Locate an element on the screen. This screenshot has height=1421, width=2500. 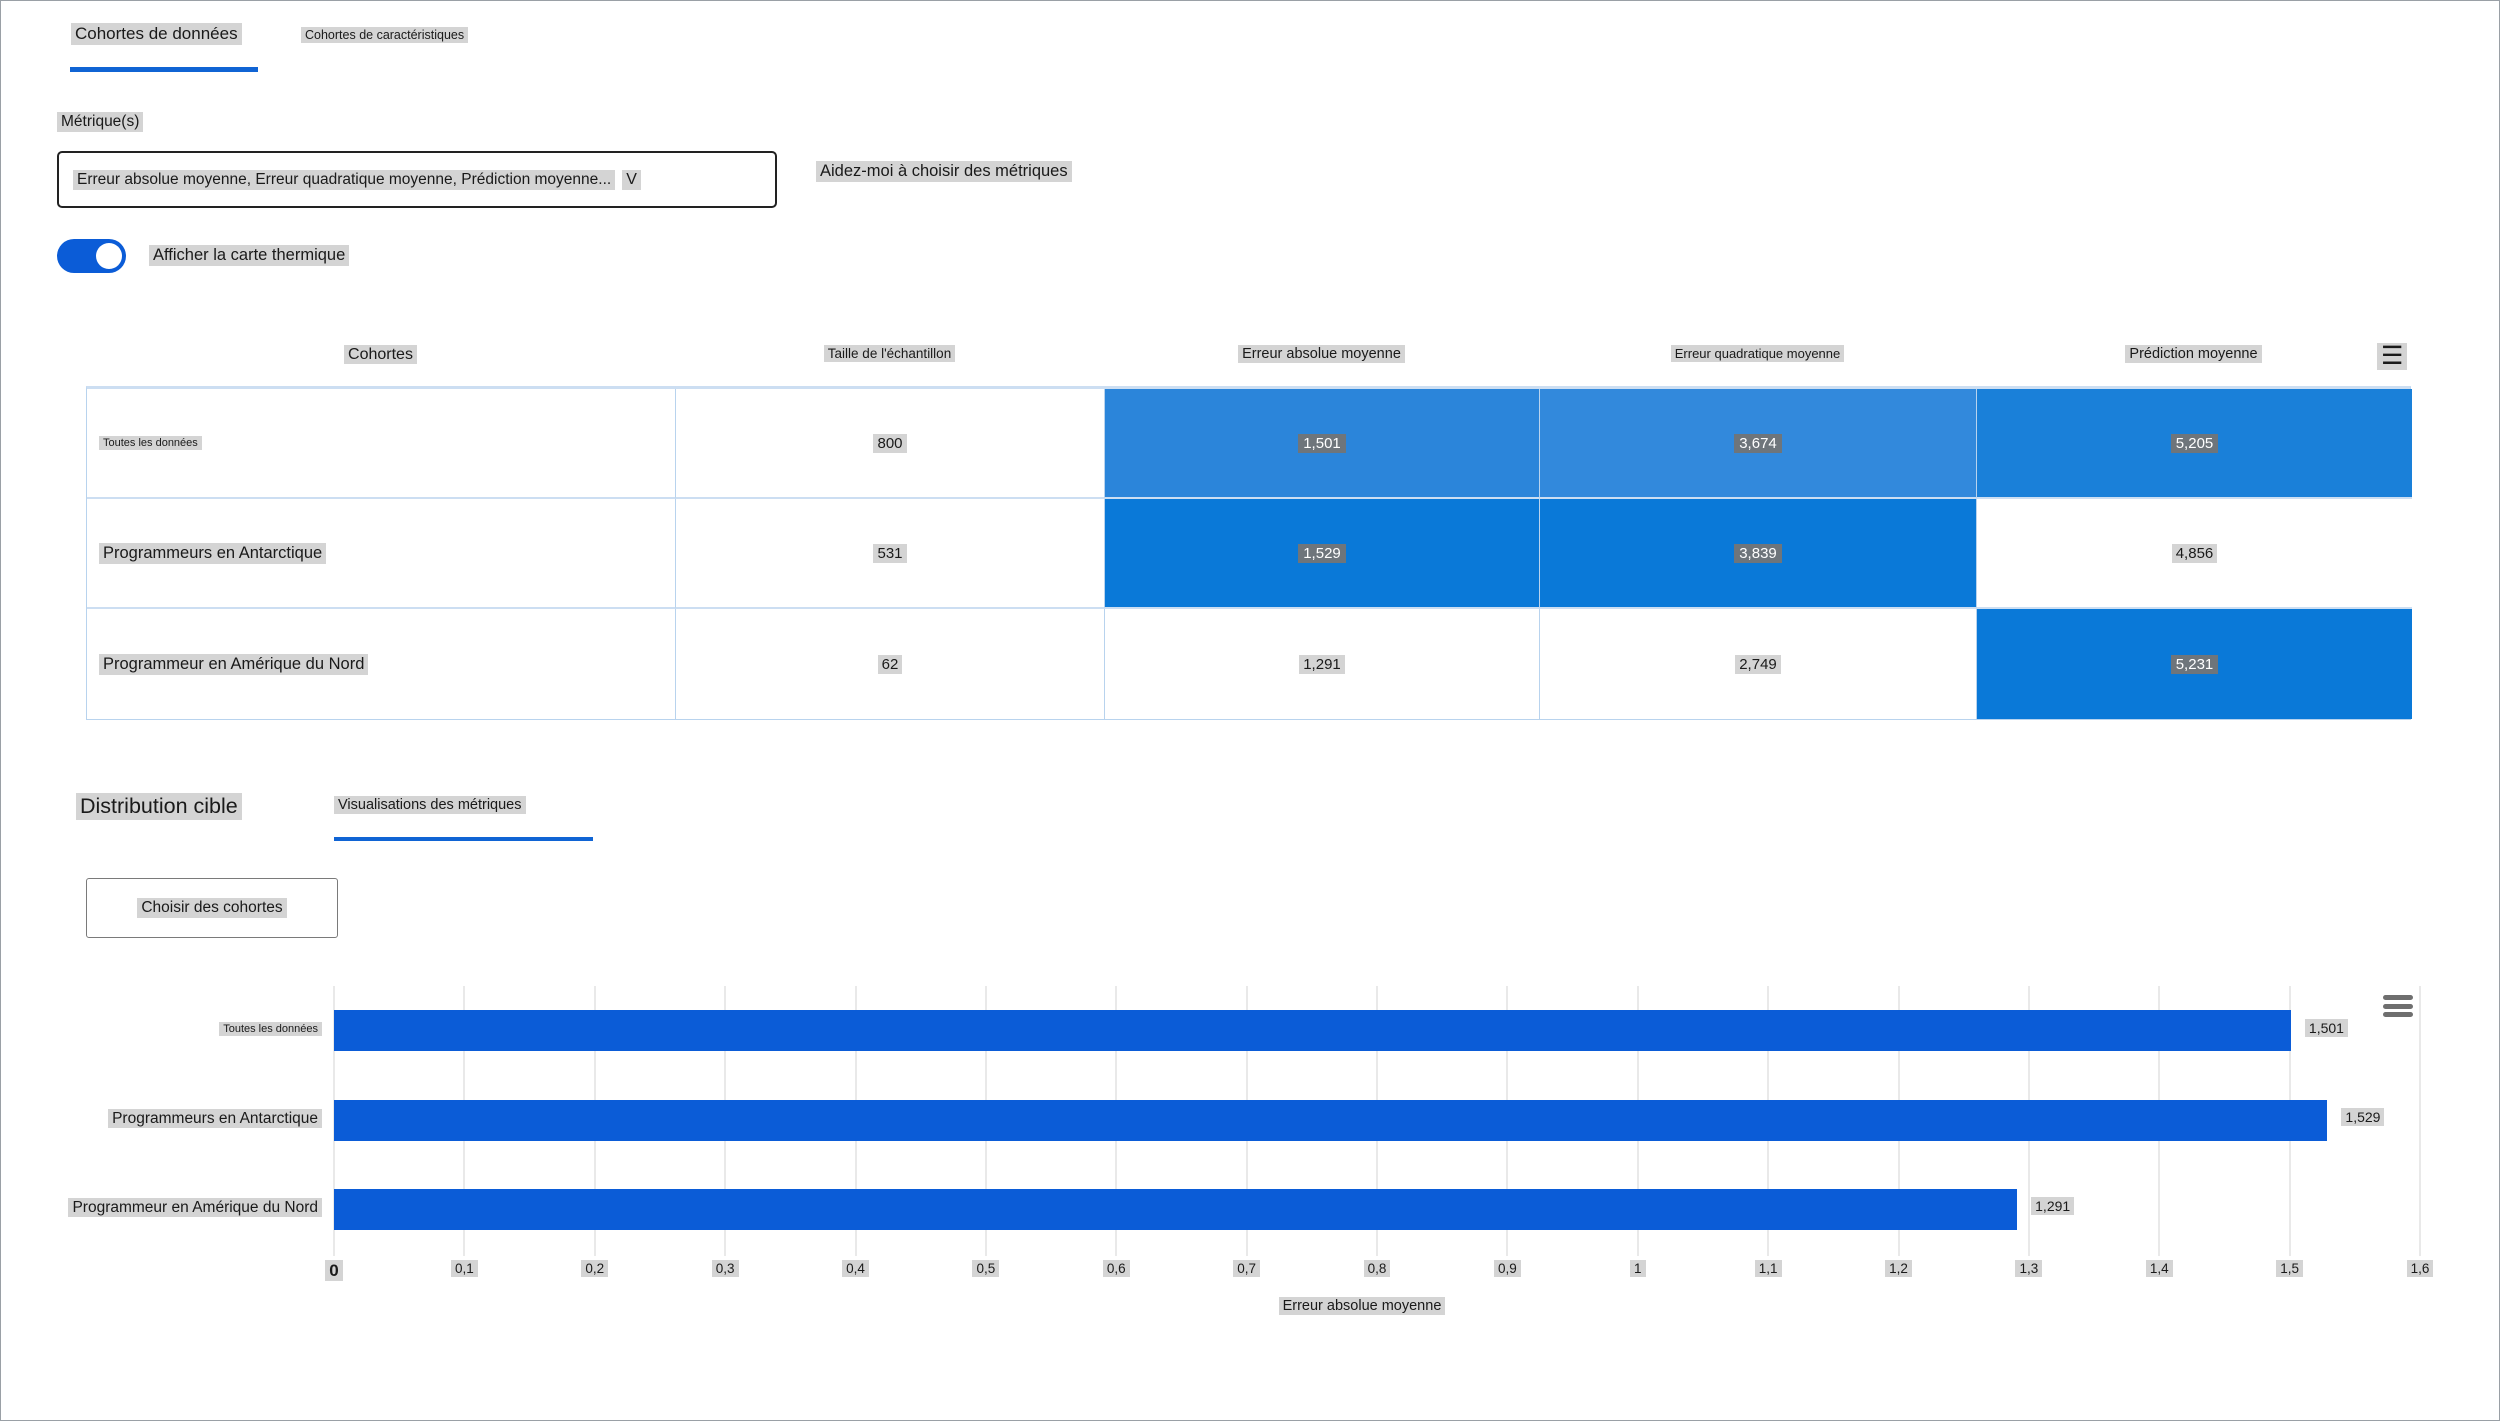
sample-size-cell: 62 is located at coordinates (890, 664).